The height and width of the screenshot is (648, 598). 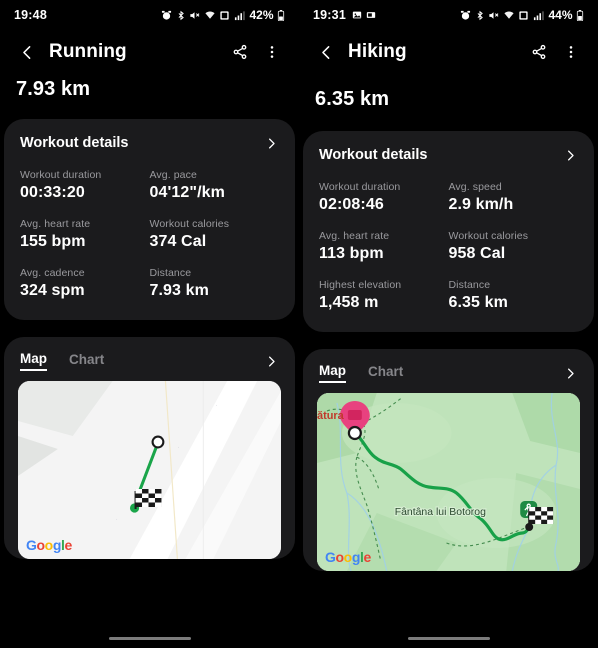 I want to click on status-time: 19:31, so click(x=329, y=15).